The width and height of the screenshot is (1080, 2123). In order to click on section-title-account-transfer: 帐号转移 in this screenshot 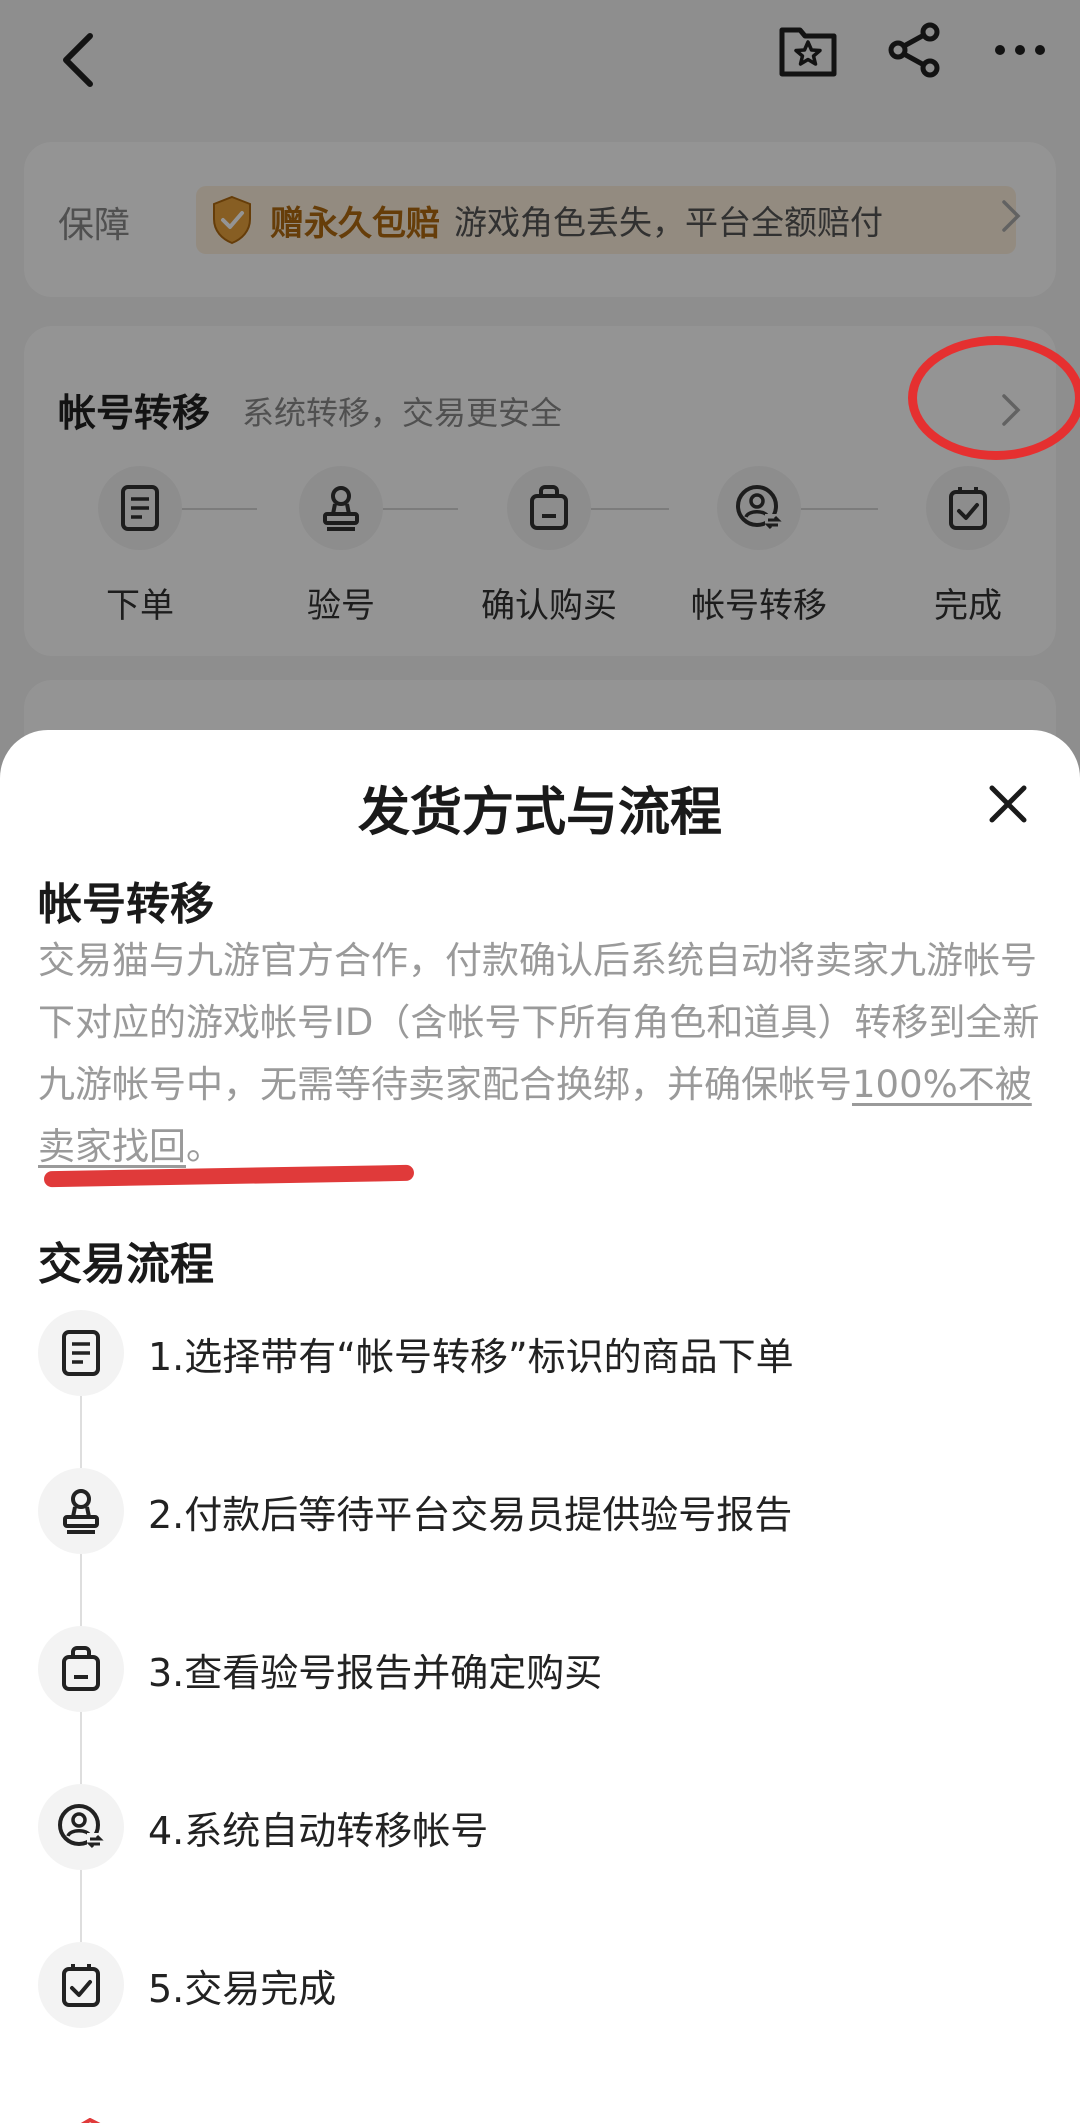, I will do `click(126, 904)`.